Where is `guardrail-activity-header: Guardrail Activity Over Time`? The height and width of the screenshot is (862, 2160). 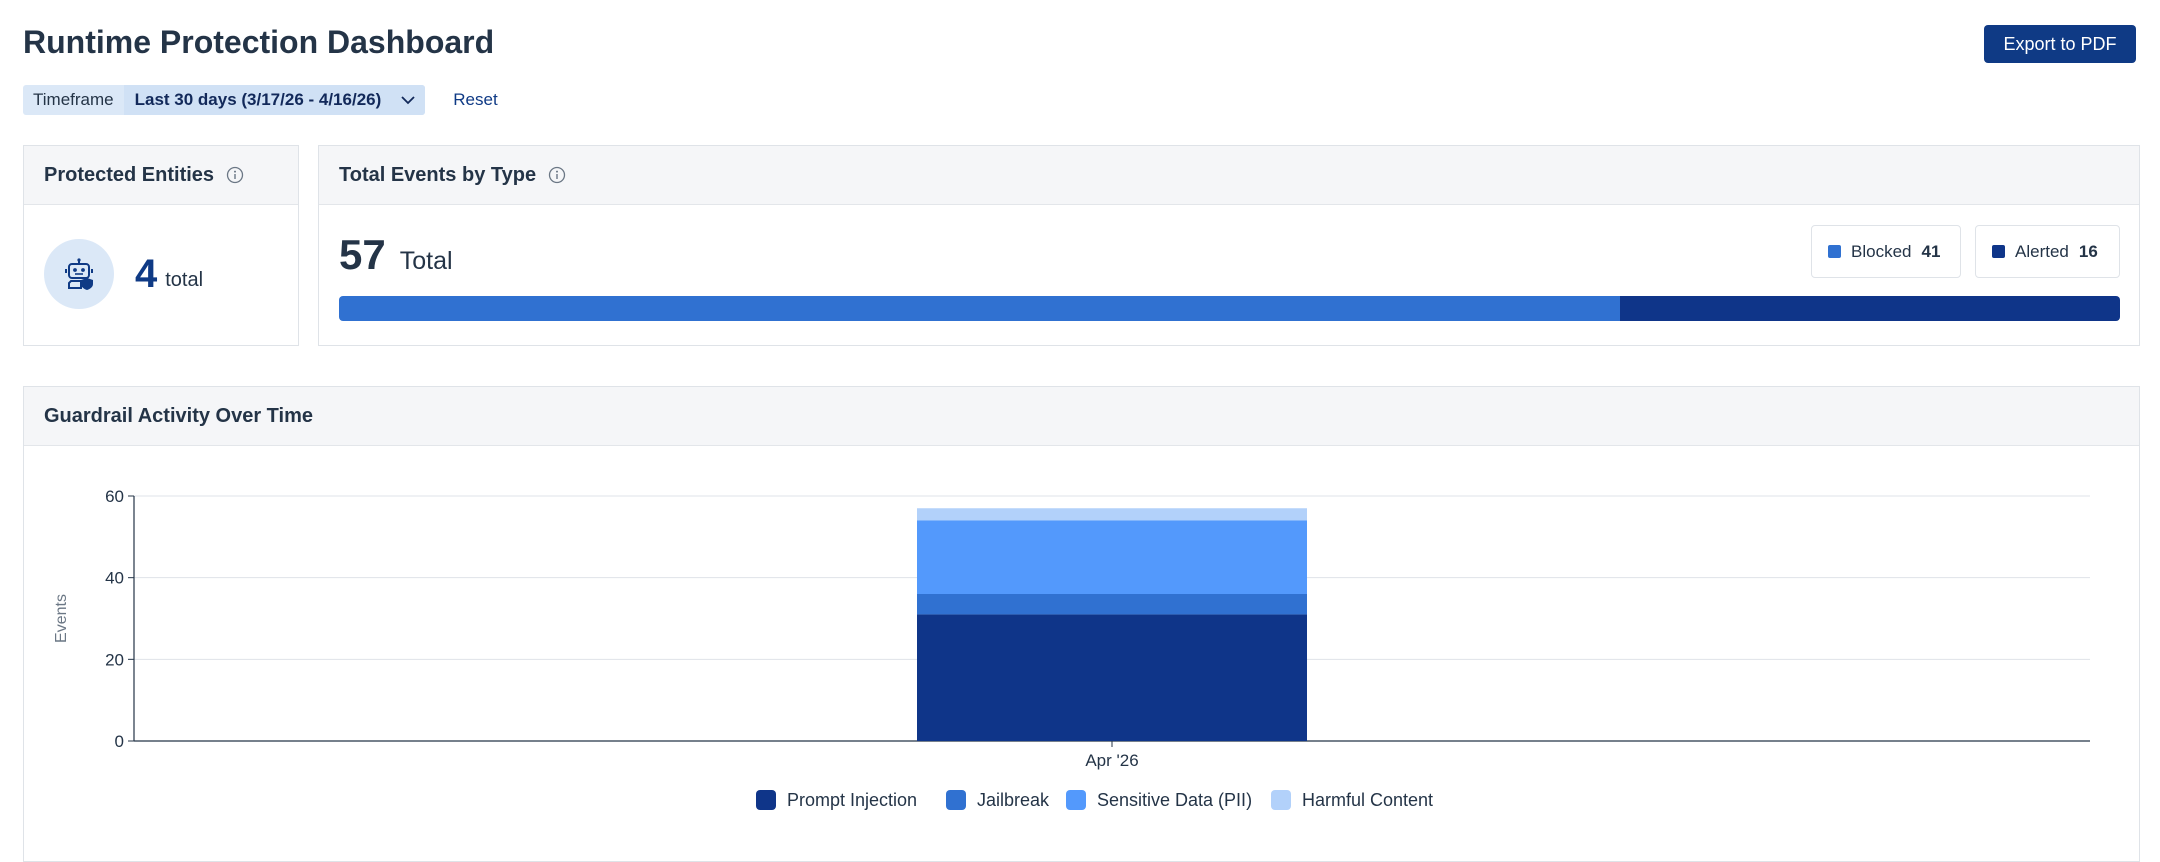
guardrail-activity-header: Guardrail Activity Over Time is located at coordinates (1081, 416).